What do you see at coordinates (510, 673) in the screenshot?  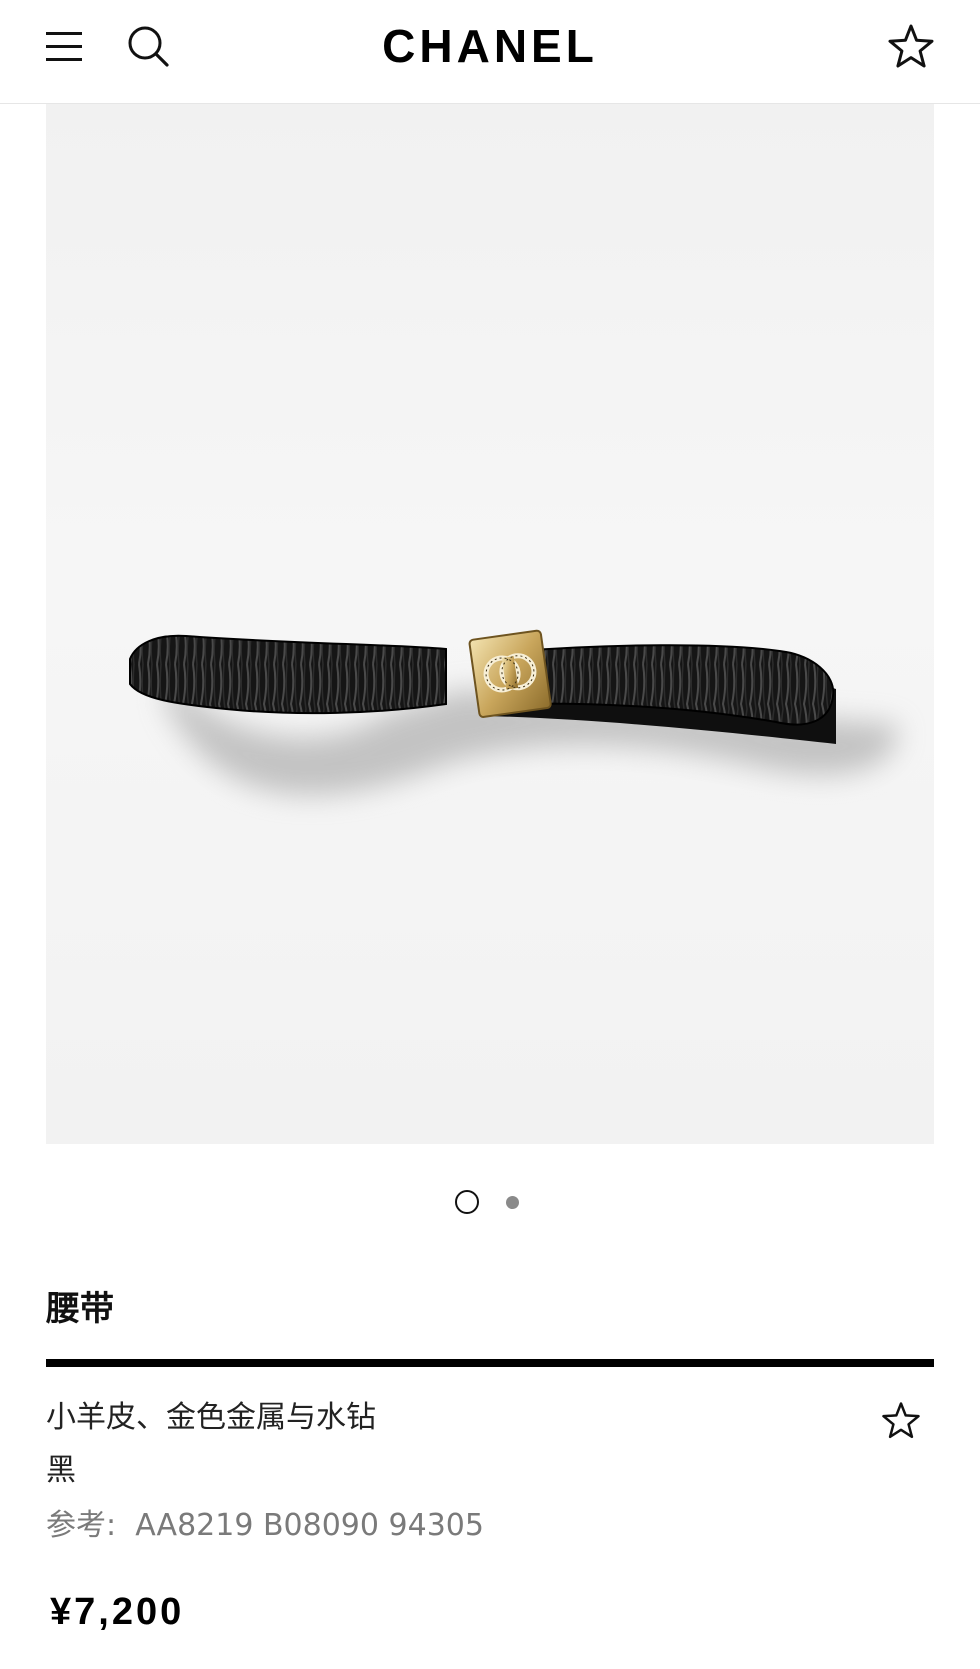 I see `cc-buckle` at bounding box center [510, 673].